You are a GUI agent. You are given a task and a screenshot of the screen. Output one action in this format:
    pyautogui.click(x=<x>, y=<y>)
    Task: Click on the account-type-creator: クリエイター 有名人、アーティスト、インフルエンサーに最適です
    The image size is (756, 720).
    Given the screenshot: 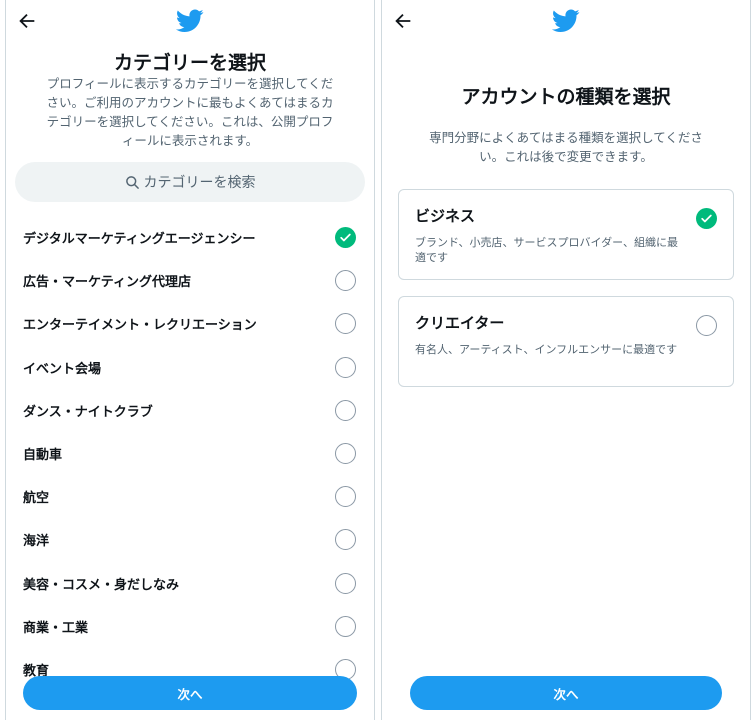 What is the action you would take?
    pyautogui.click(x=566, y=341)
    